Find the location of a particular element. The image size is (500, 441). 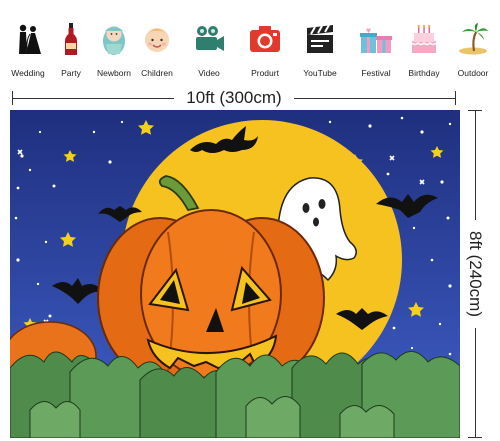

category-label: Children is located at coordinates (157, 73).